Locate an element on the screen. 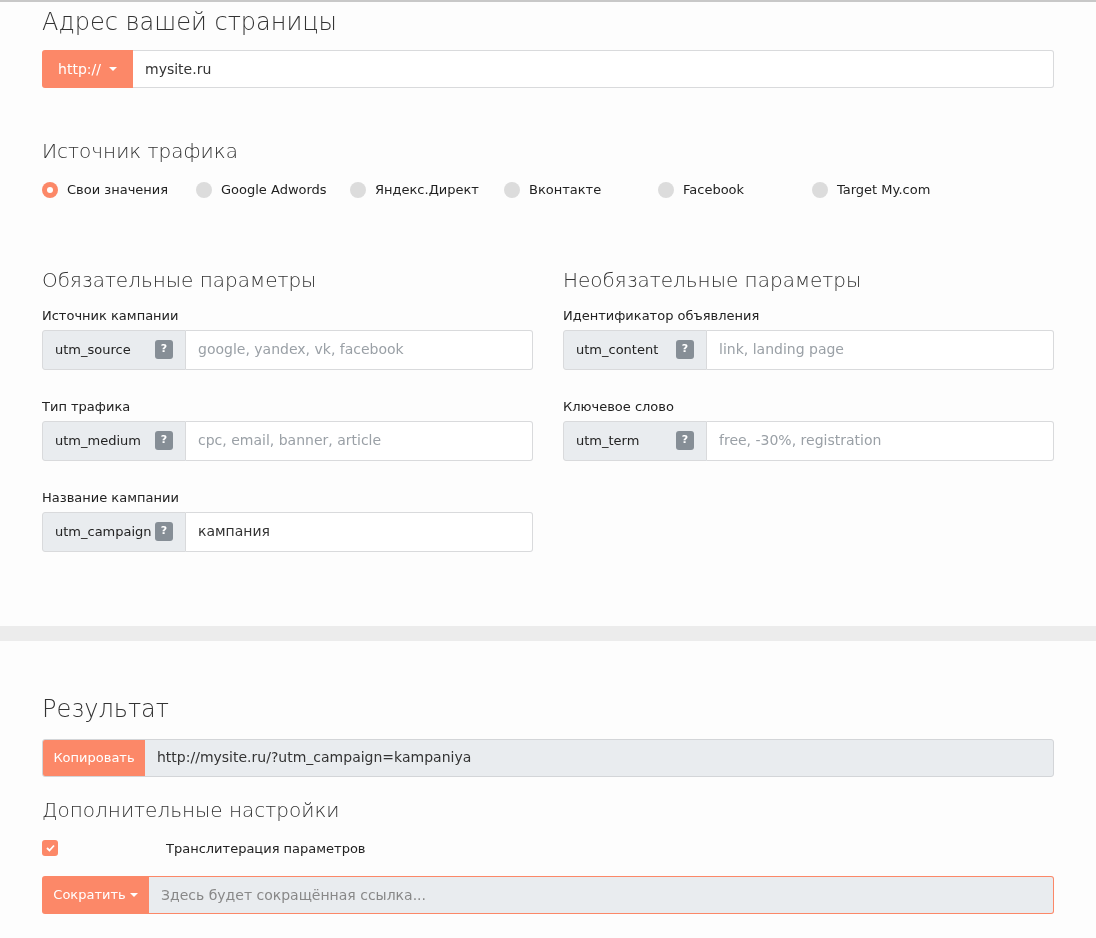 The height and width of the screenshot is (938, 1096). field-label: Тип трафика is located at coordinates (87, 406).